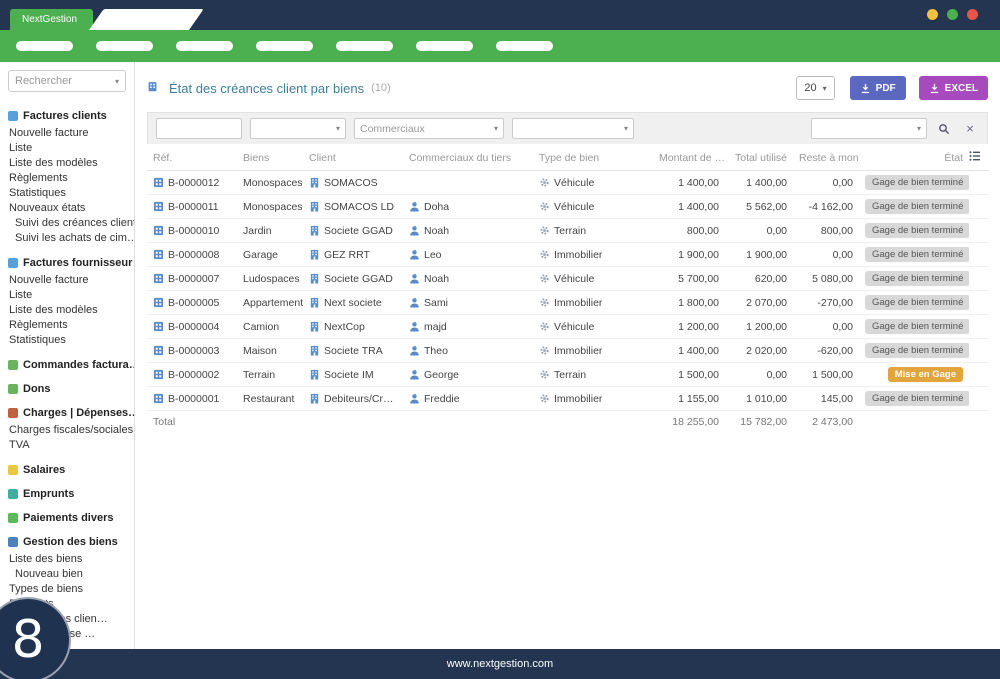 The image size is (1000, 679). What do you see at coordinates (815, 88) in the screenshot?
I see `page-size-select: 20 ▾` at bounding box center [815, 88].